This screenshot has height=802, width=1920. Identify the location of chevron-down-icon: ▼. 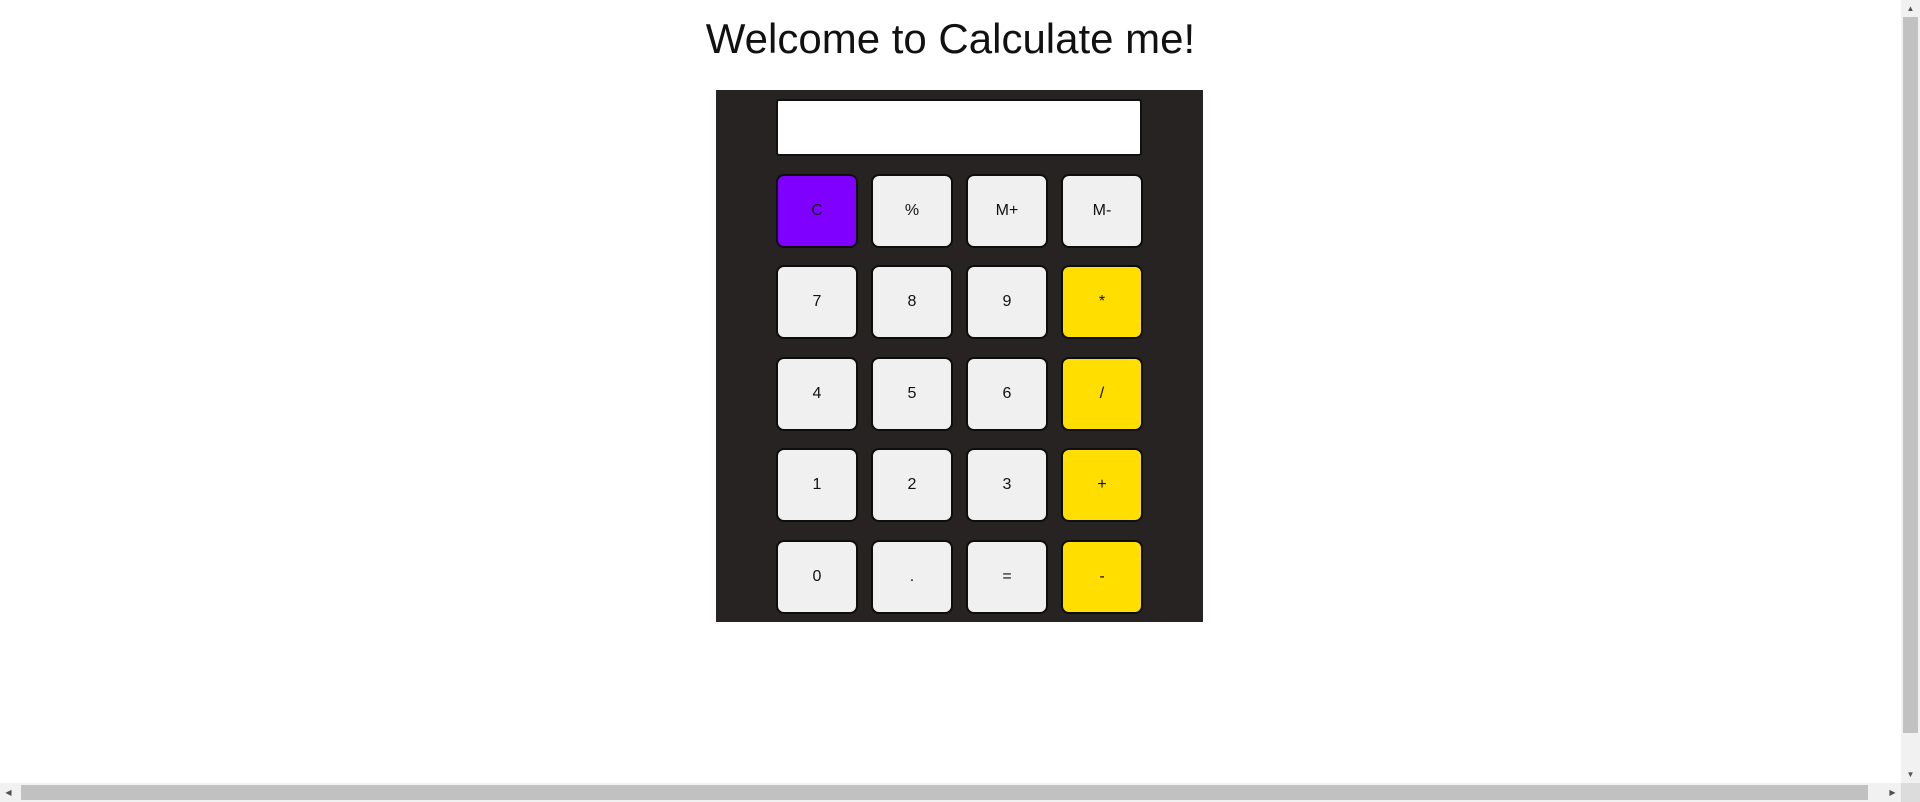
(1910, 774).